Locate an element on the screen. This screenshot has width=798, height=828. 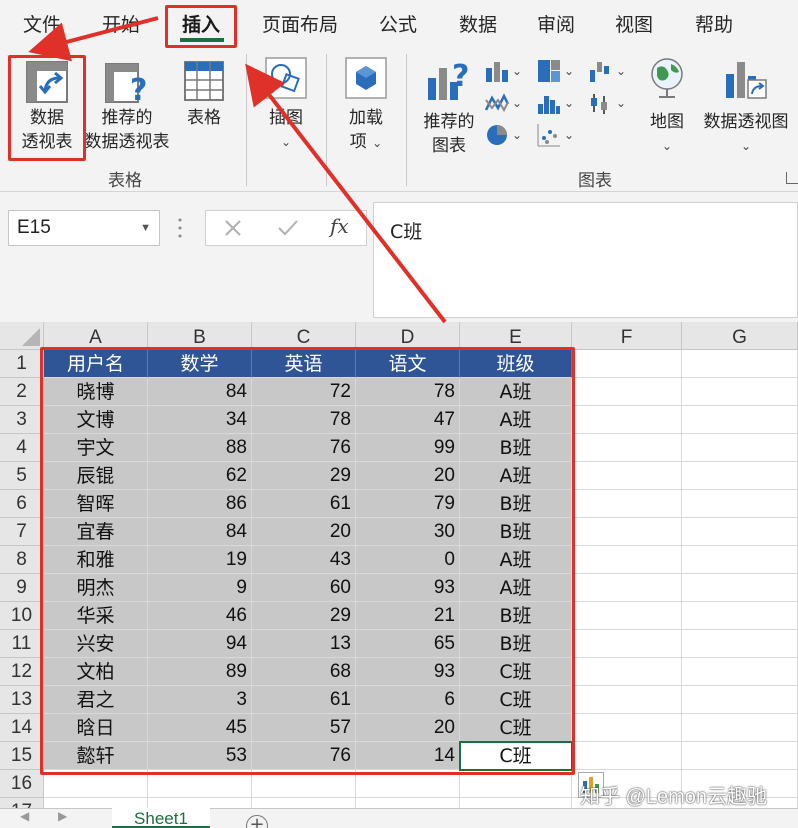
row-header-2: 2 is located at coordinates (22, 392).